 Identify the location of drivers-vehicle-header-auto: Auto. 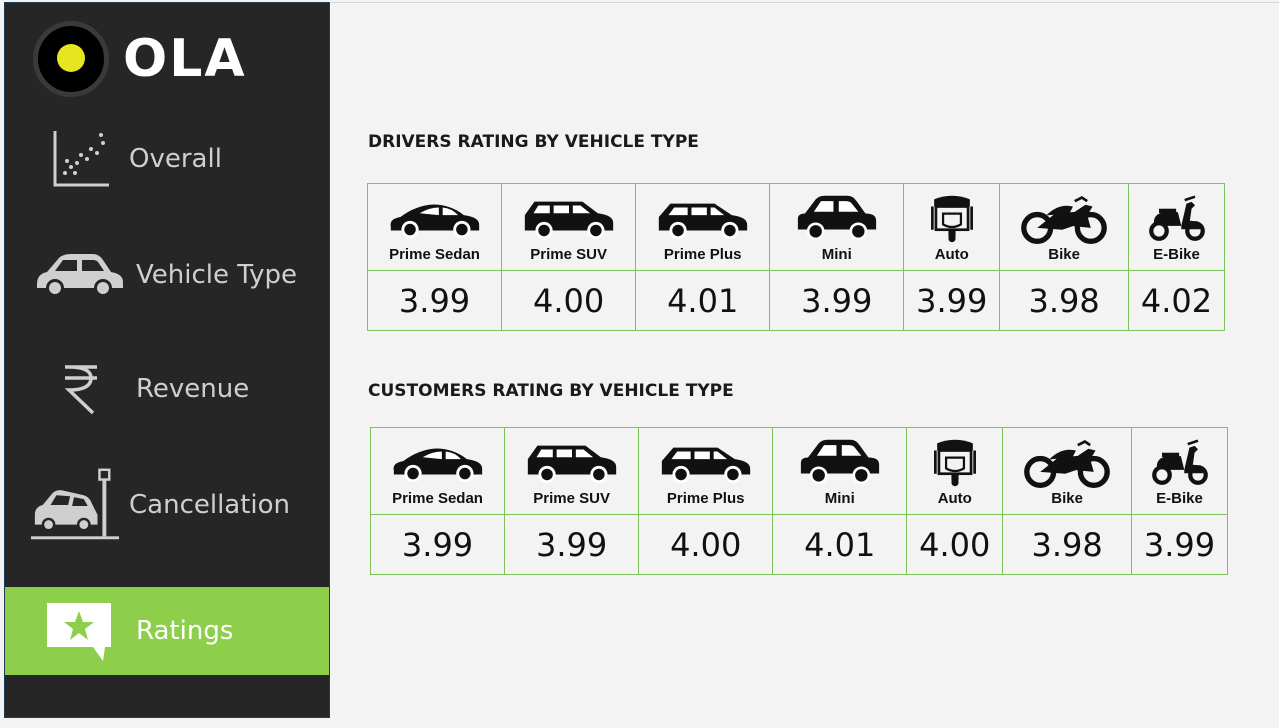
(952, 227).